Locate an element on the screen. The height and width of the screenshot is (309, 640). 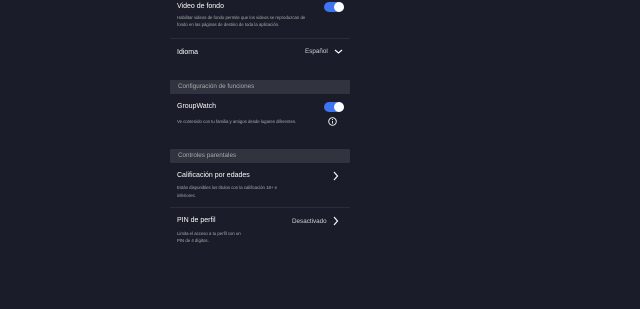
background-video-toggle is located at coordinates (334, 7).